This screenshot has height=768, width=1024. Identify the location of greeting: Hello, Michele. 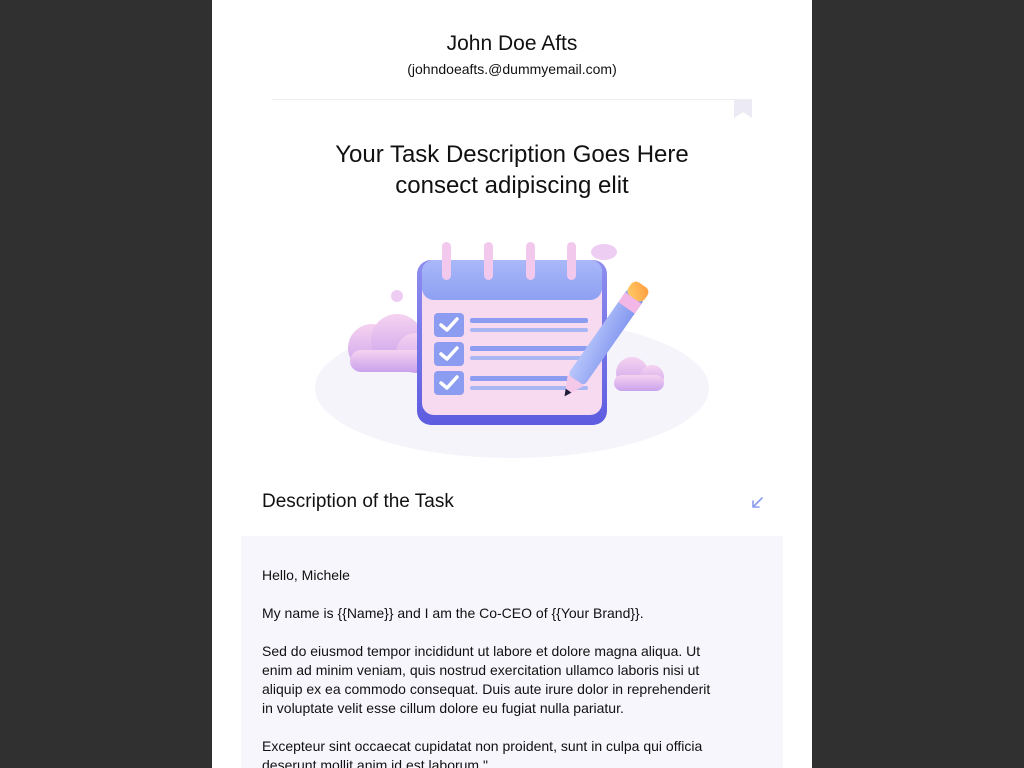
(306, 575).